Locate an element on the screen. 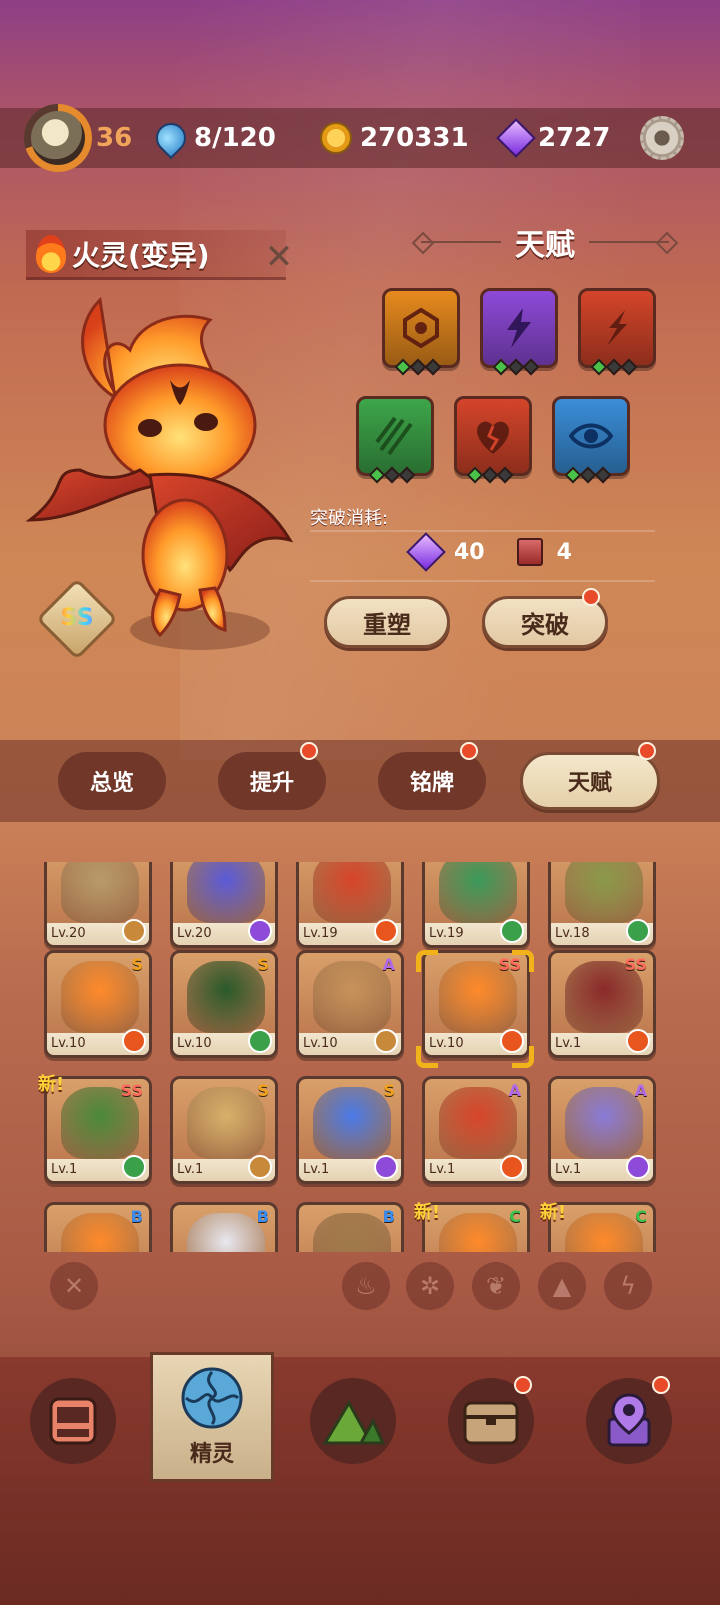  tab-nameplate: 铭牌 is located at coordinates (432, 781).